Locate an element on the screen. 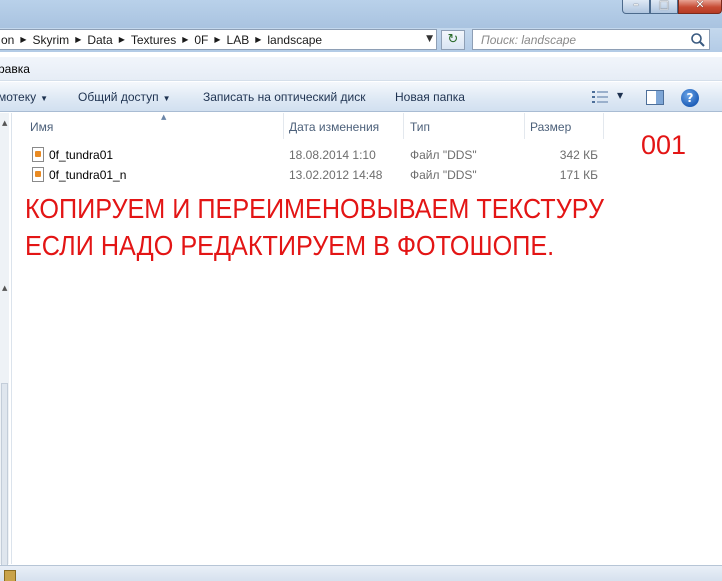 The height and width of the screenshot is (581, 722). maximize-button: □ is located at coordinates (664, 7).